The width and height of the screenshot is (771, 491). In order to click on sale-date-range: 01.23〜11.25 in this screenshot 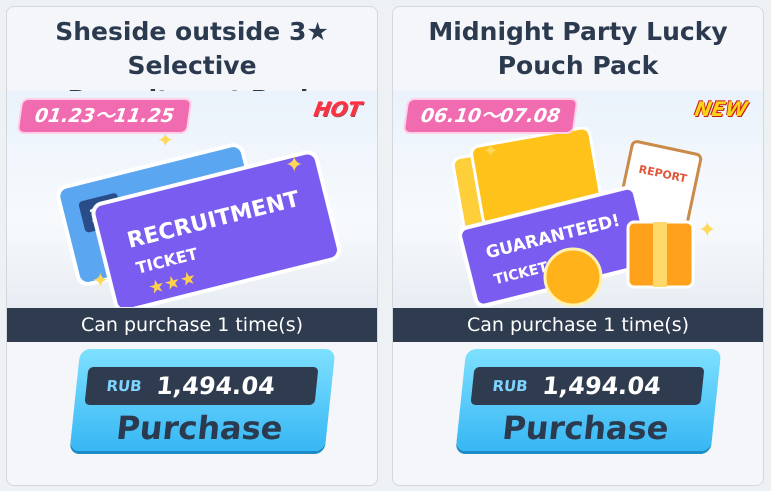, I will do `click(104, 116)`.